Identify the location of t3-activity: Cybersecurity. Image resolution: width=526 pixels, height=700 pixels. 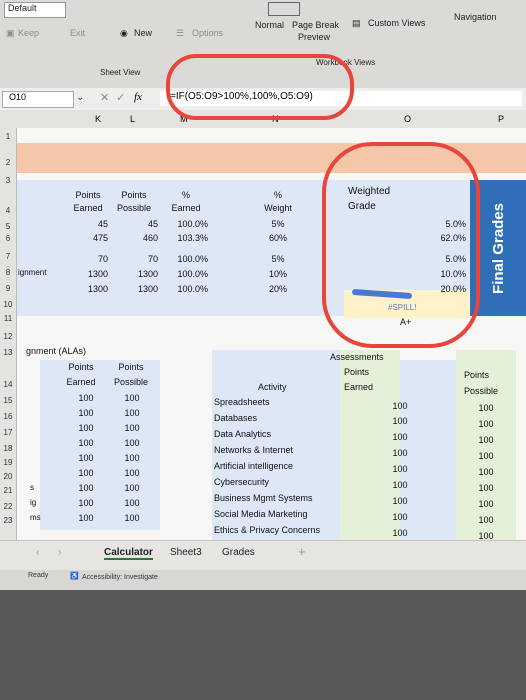
(241, 482).